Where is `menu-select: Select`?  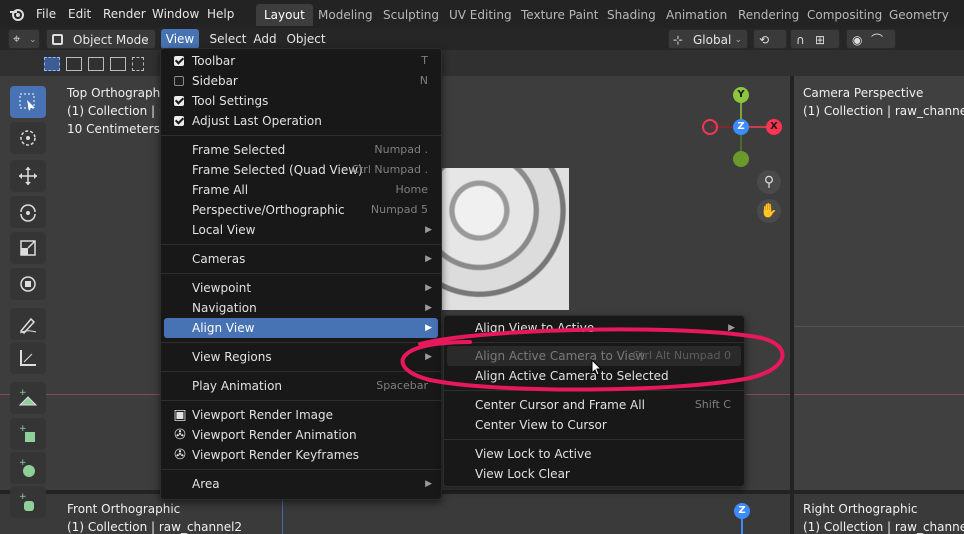 menu-select: Select is located at coordinates (228, 39).